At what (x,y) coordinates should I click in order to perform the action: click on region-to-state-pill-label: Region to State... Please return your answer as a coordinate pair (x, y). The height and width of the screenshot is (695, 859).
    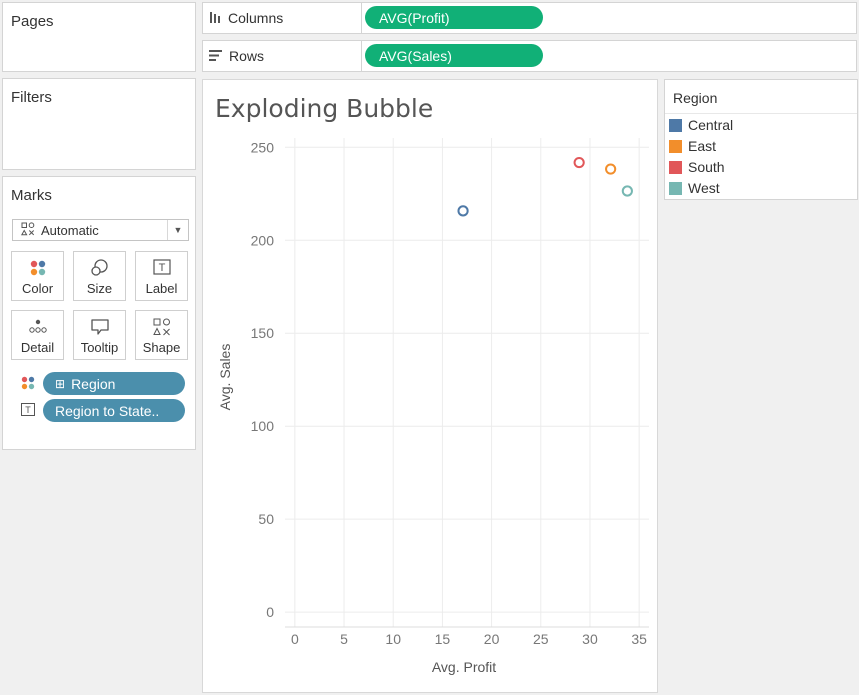
    Looking at the image, I should click on (107, 410).